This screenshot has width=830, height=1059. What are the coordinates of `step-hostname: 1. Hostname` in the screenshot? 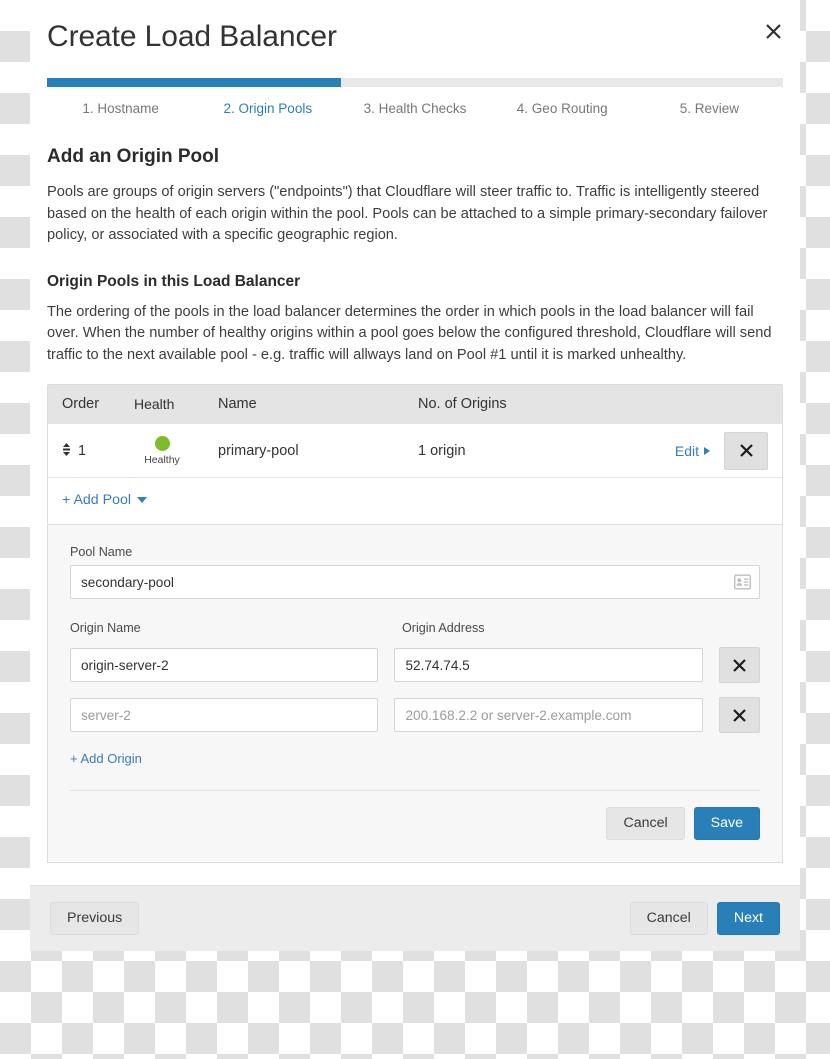 It's located at (120, 108).